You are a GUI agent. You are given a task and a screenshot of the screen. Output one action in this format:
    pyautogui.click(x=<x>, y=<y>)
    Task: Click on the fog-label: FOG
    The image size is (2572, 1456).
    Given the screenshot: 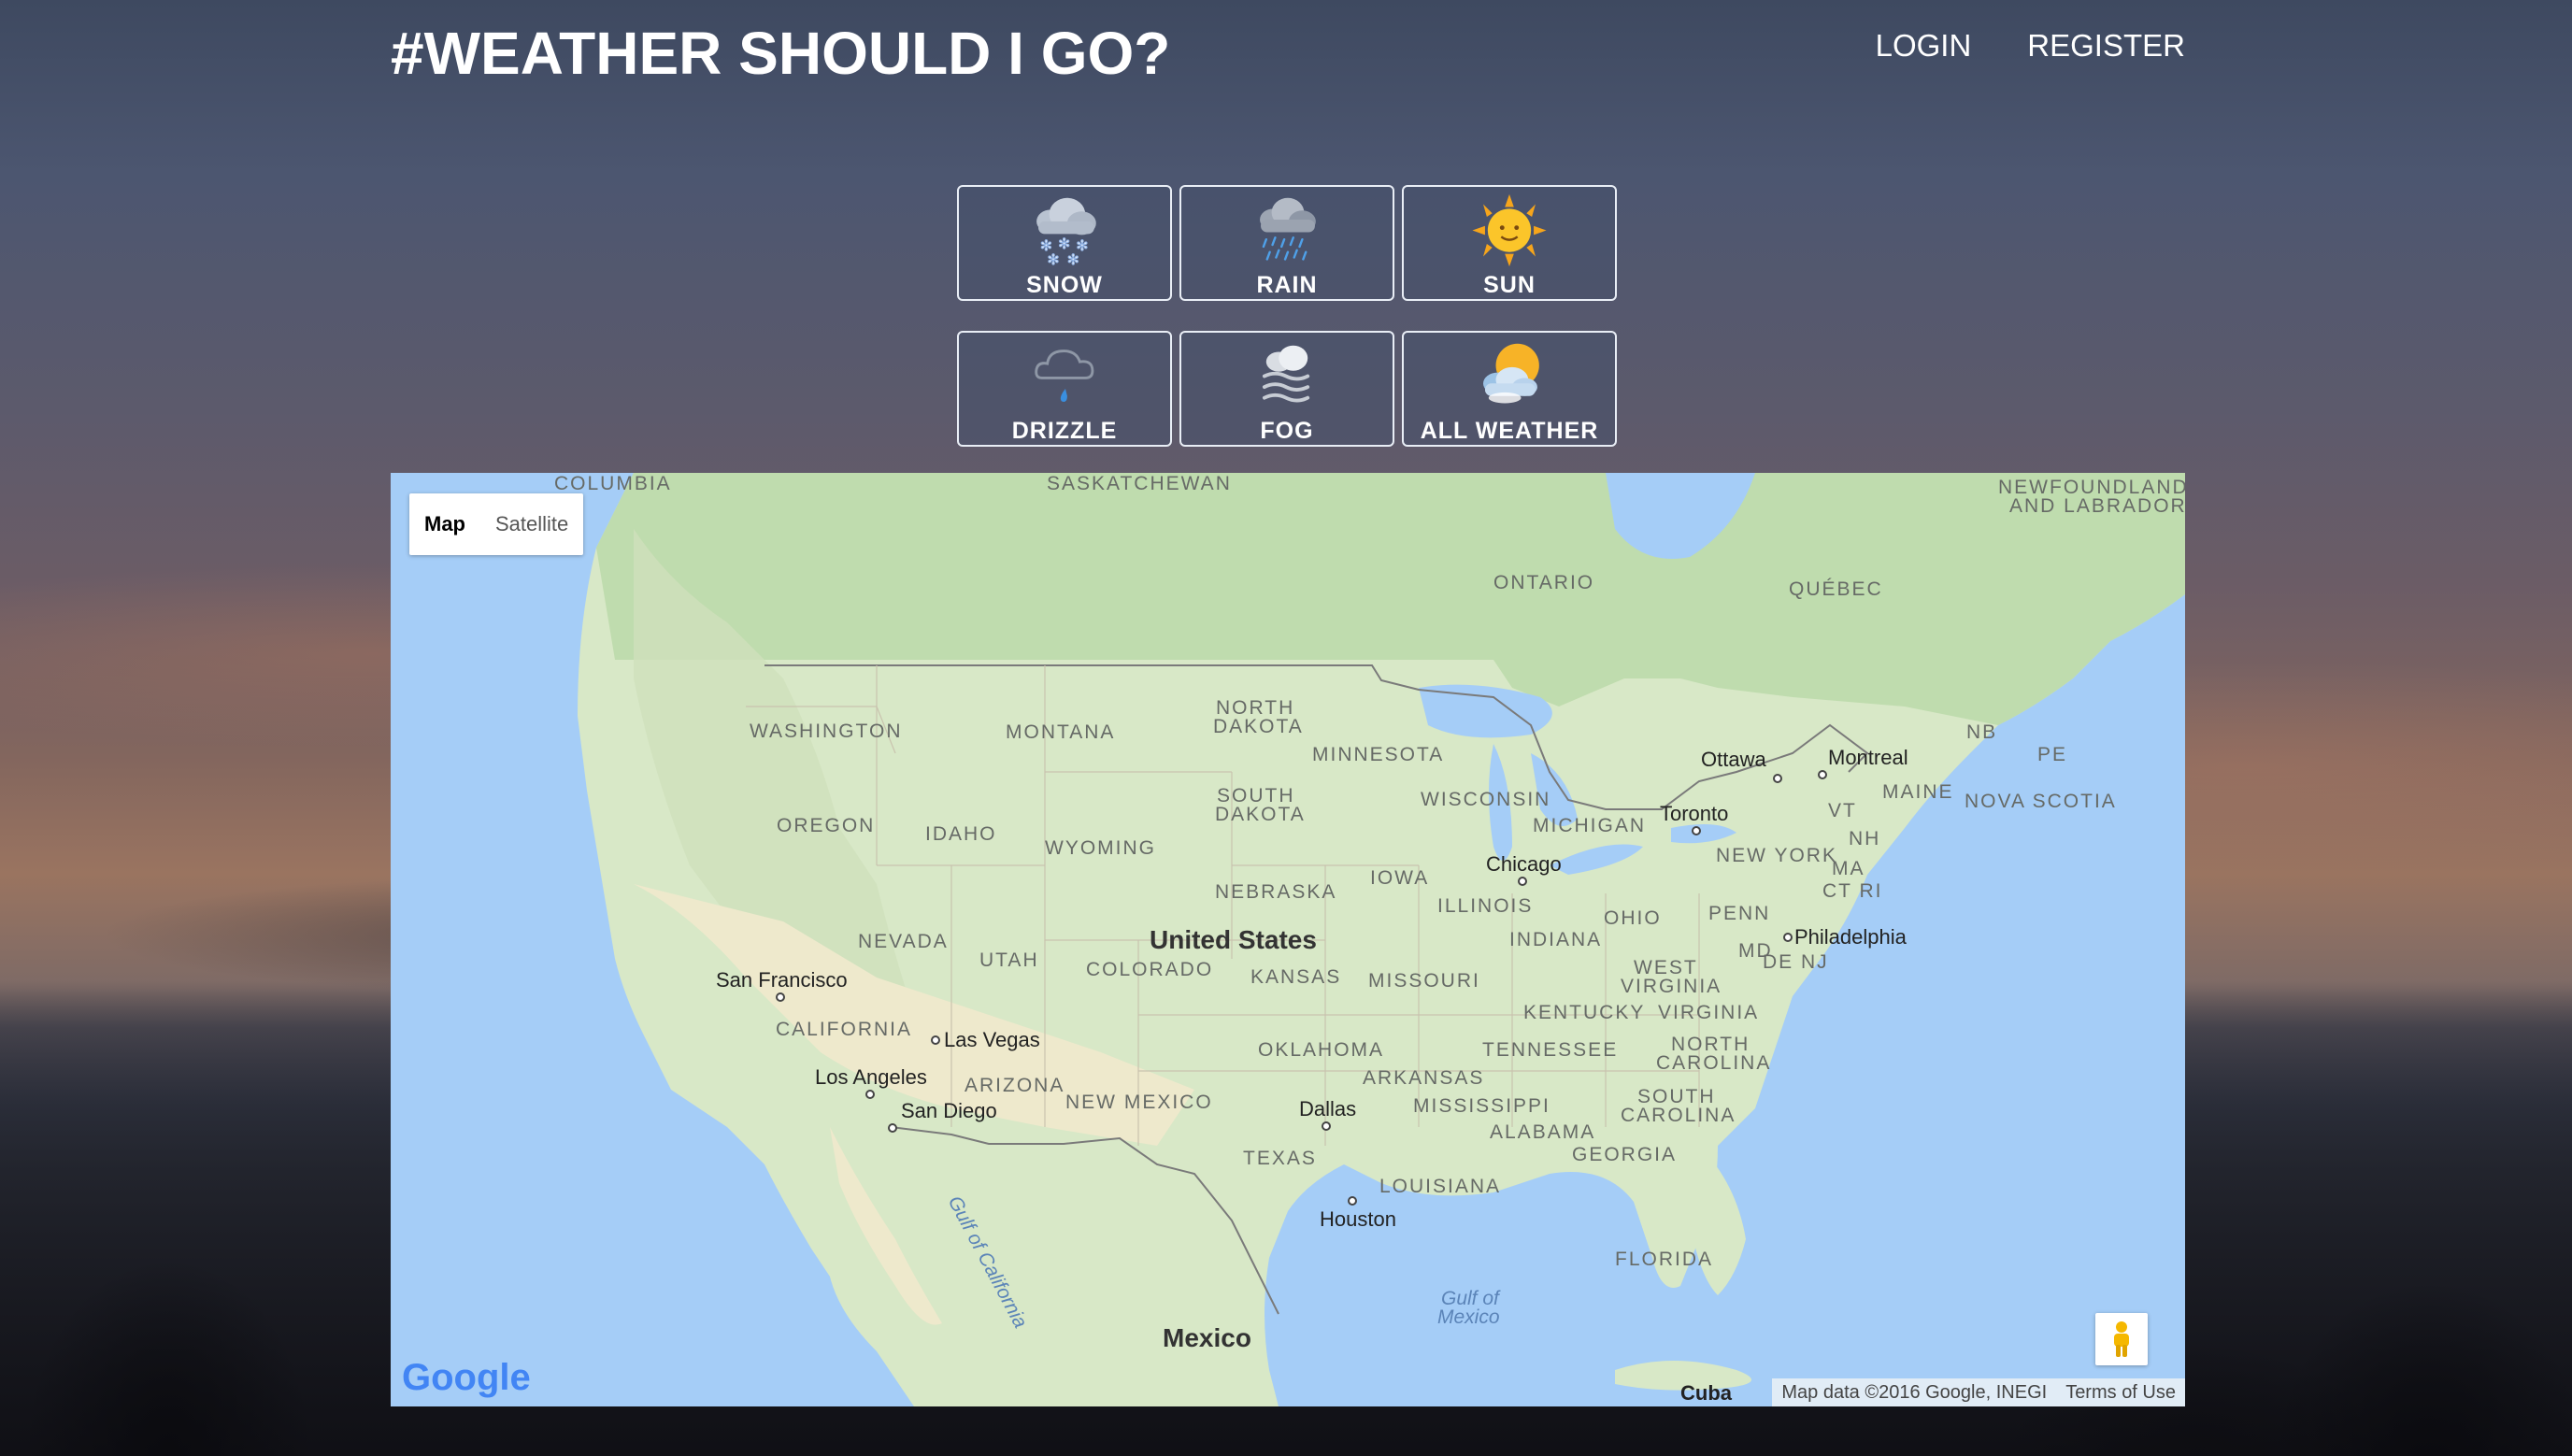 What is the action you would take?
    pyautogui.click(x=1287, y=431)
    